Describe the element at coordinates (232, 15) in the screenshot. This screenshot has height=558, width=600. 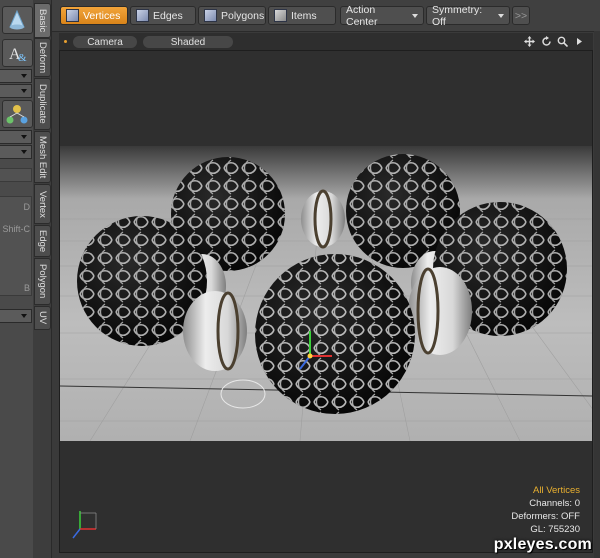
I see `polygons-mode-button: Polygons` at that location.